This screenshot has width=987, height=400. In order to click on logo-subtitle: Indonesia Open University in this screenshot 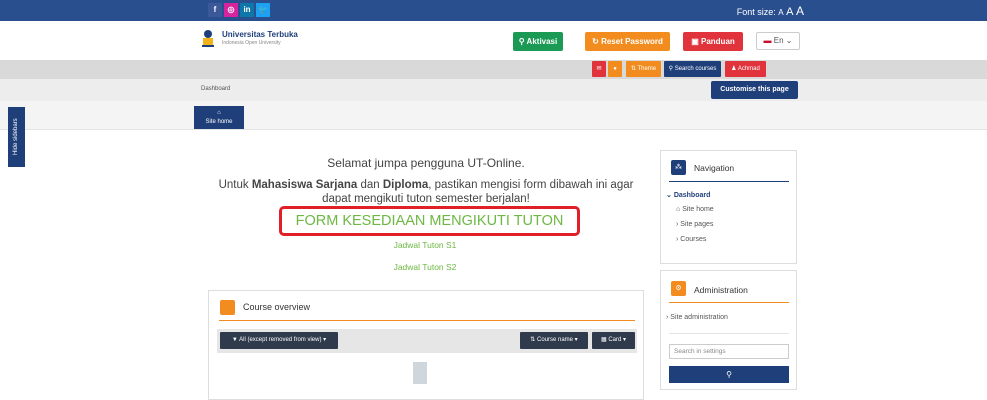, I will do `click(251, 43)`.